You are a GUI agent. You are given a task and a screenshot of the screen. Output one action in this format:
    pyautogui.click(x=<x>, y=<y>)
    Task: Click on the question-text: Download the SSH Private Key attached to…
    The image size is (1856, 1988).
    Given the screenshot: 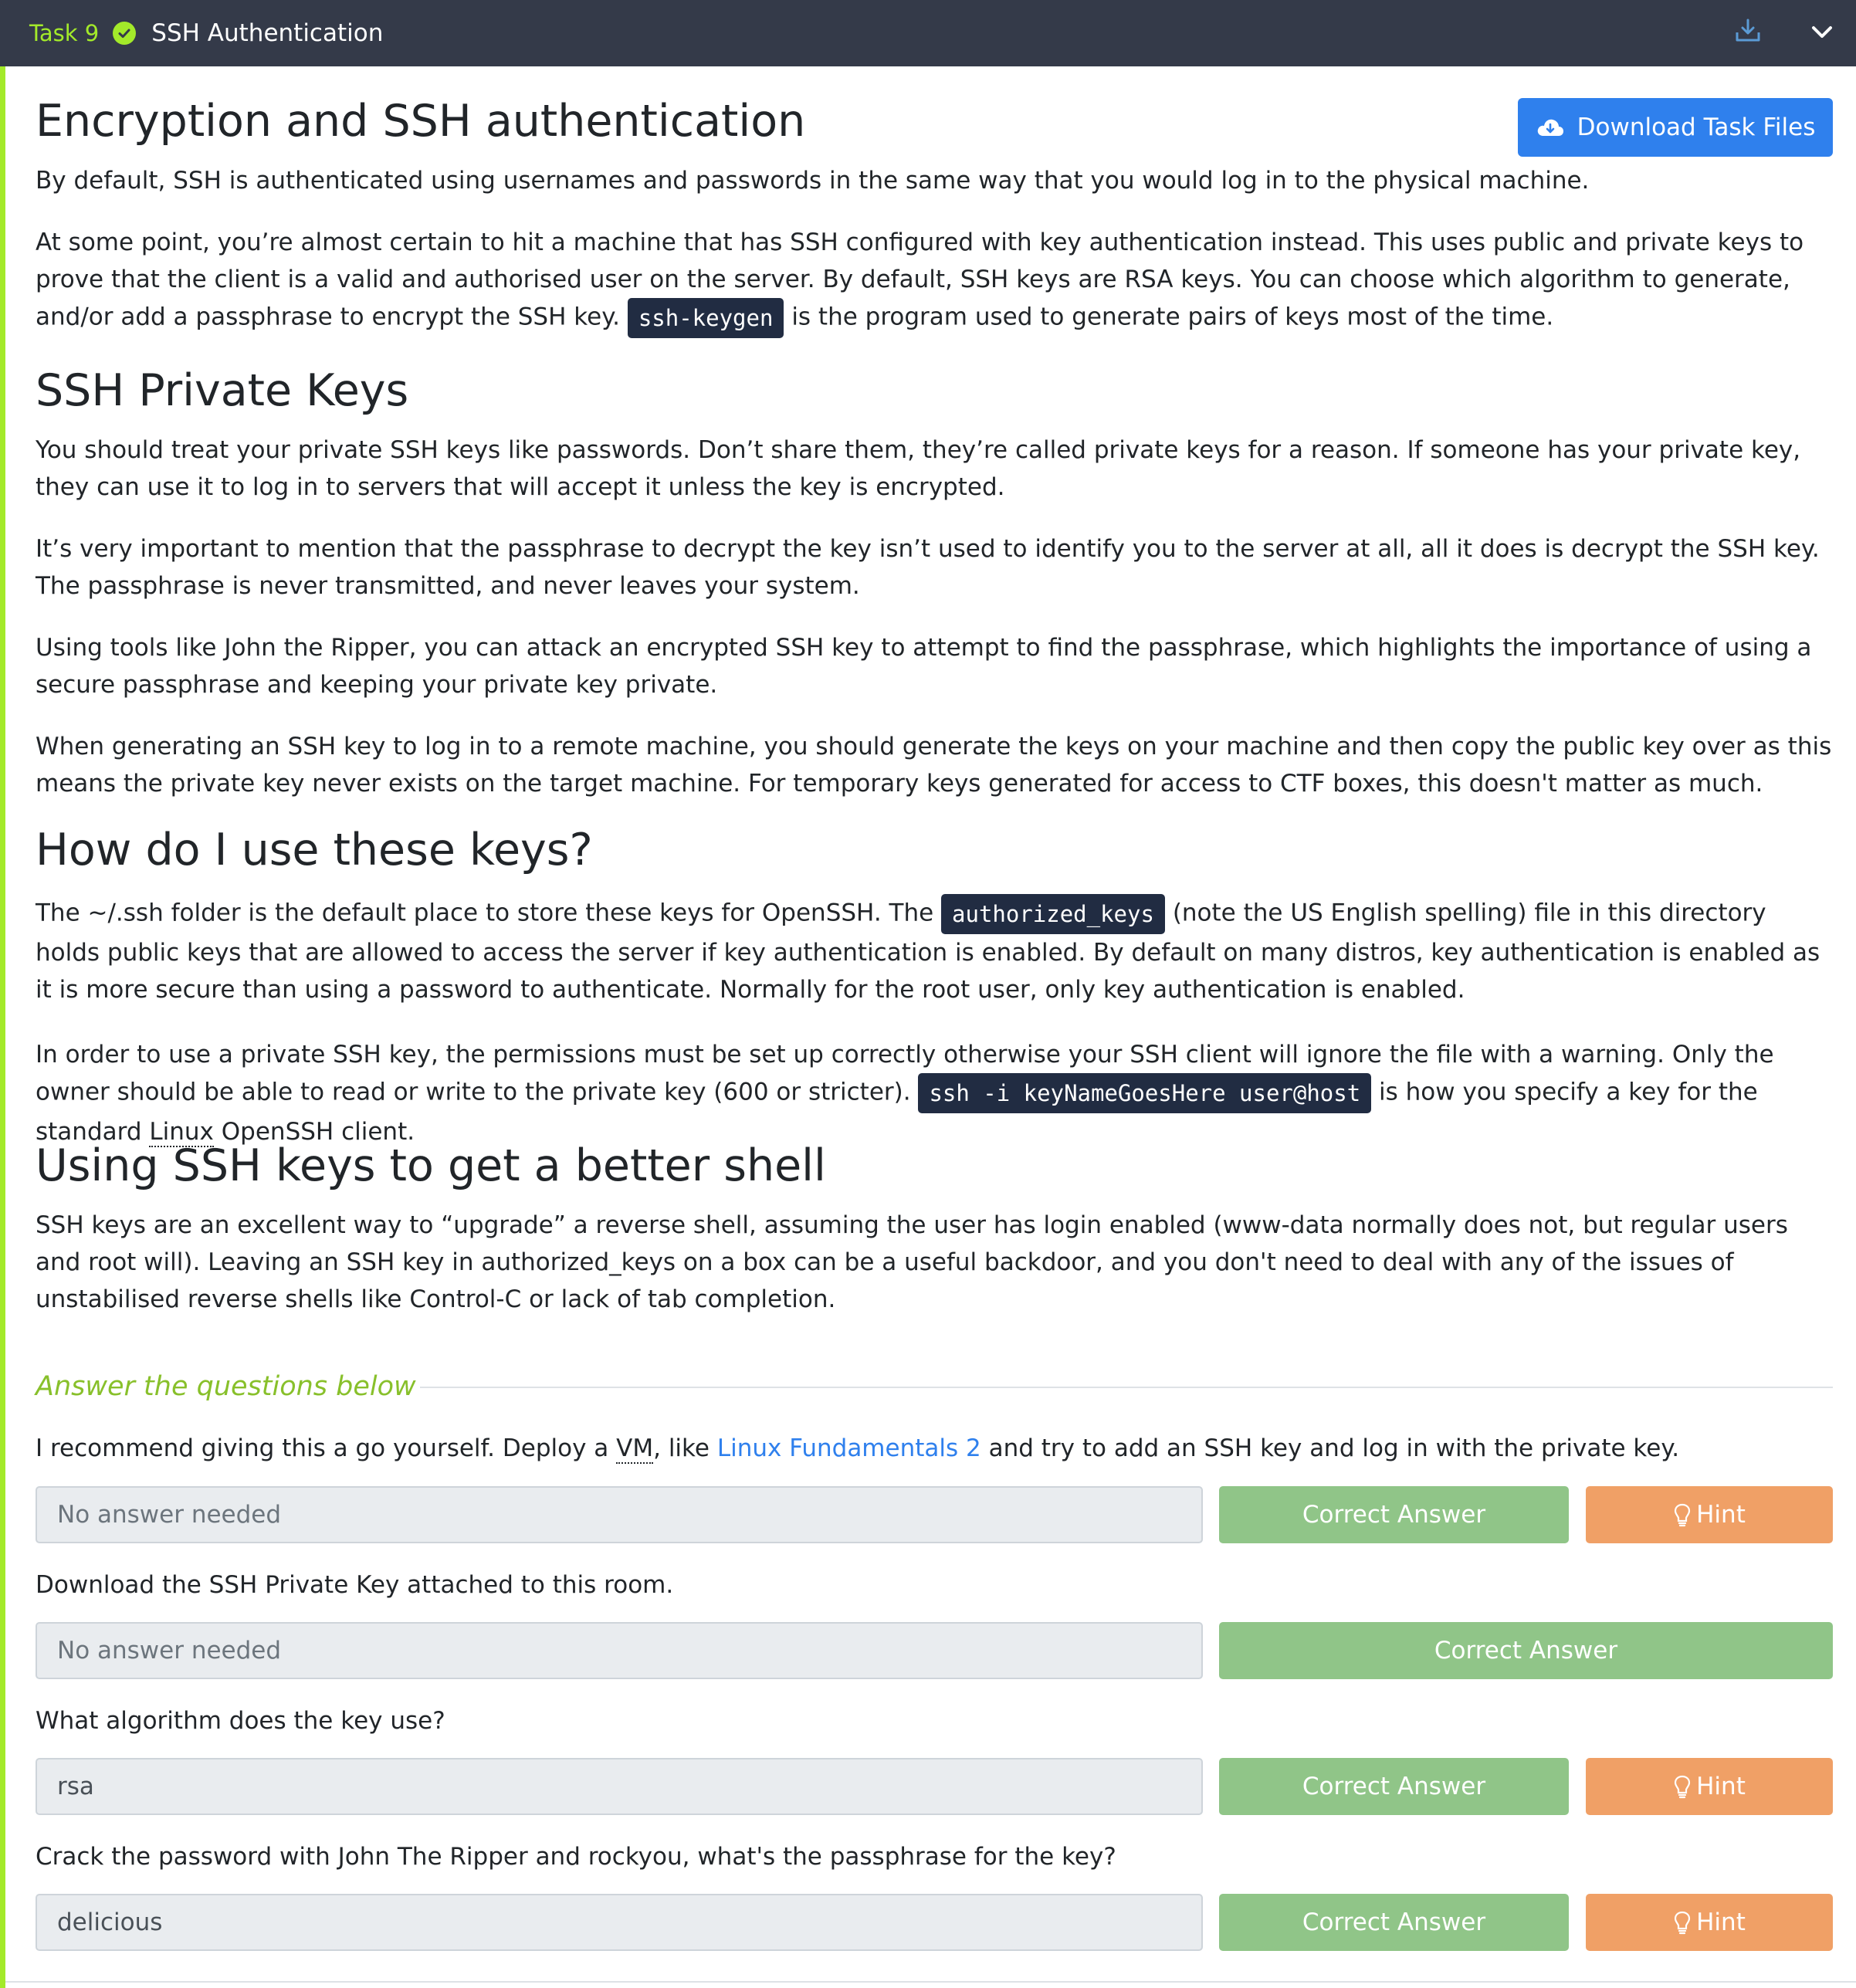 What is the action you would take?
    pyautogui.click(x=355, y=1585)
    